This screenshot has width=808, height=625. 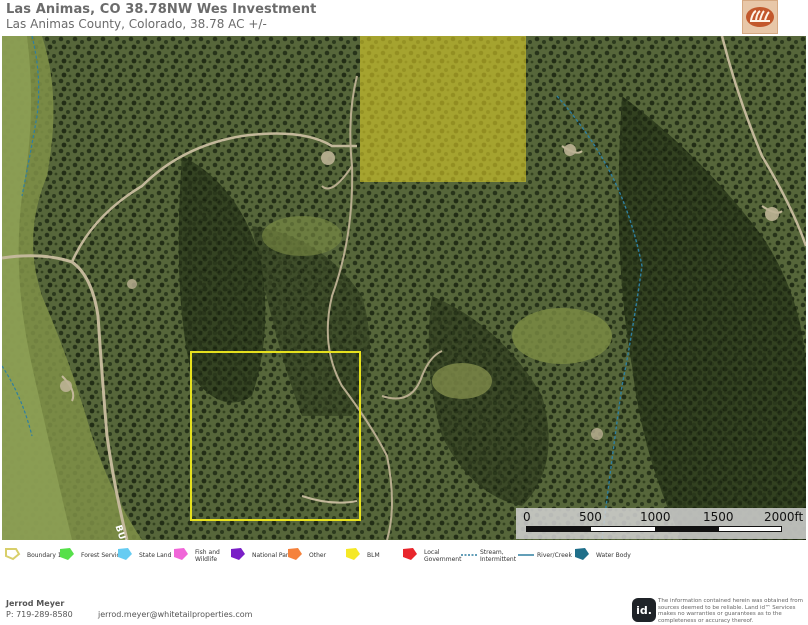 I want to click on legend-item-national-park: National Parl, so click(x=259, y=554).